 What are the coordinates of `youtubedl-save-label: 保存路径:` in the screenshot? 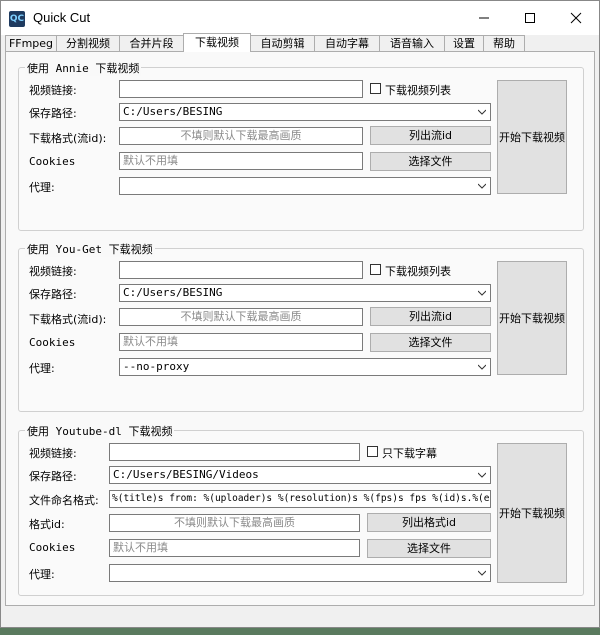 It's located at (53, 476).